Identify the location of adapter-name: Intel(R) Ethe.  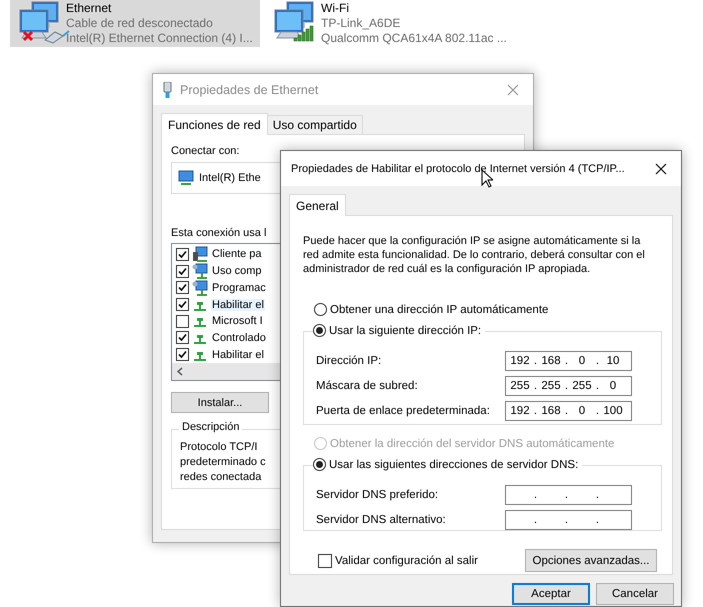
(230, 178).